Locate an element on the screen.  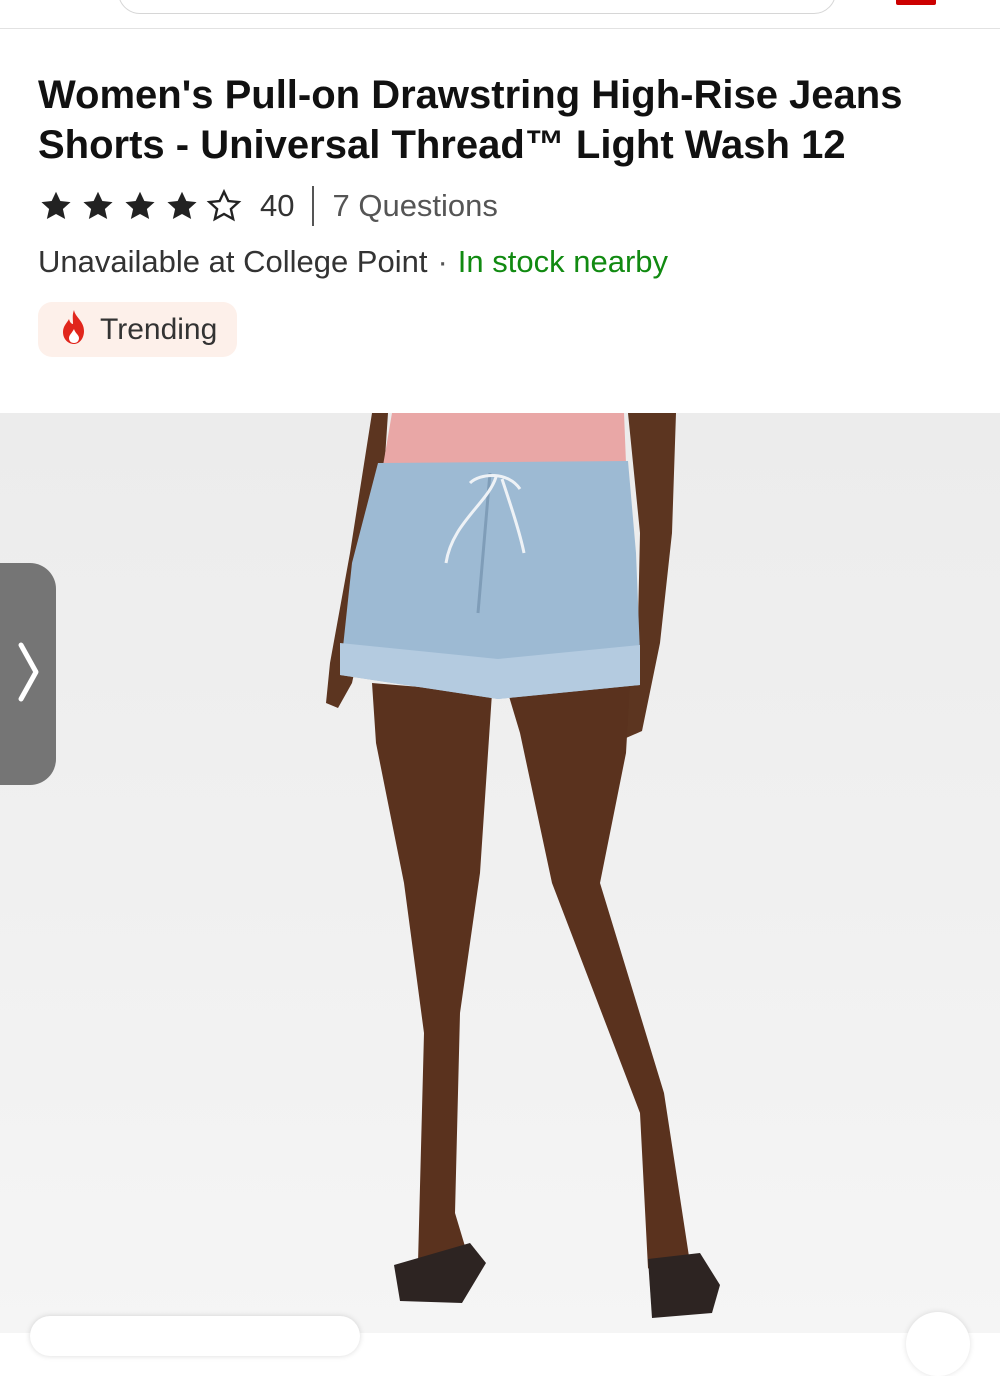
rating-row: 40 7 Questions is located at coordinates (268, 206).